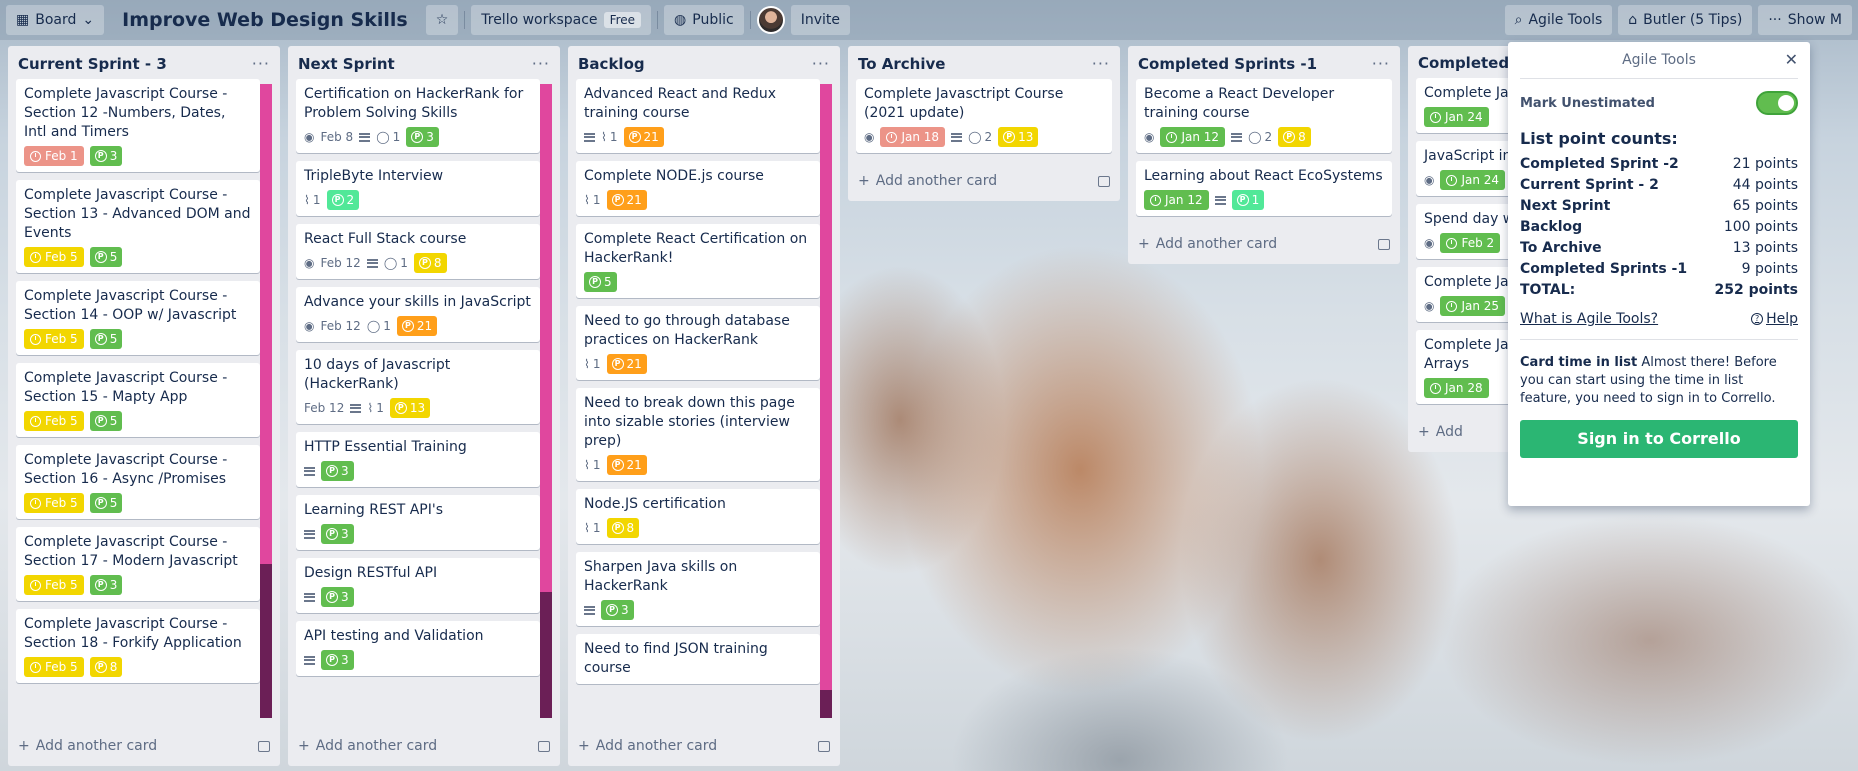  What do you see at coordinates (265, 20) in the screenshot?
I see `board-title: Improve Web Design Skills` at bounding box center [265, 20].